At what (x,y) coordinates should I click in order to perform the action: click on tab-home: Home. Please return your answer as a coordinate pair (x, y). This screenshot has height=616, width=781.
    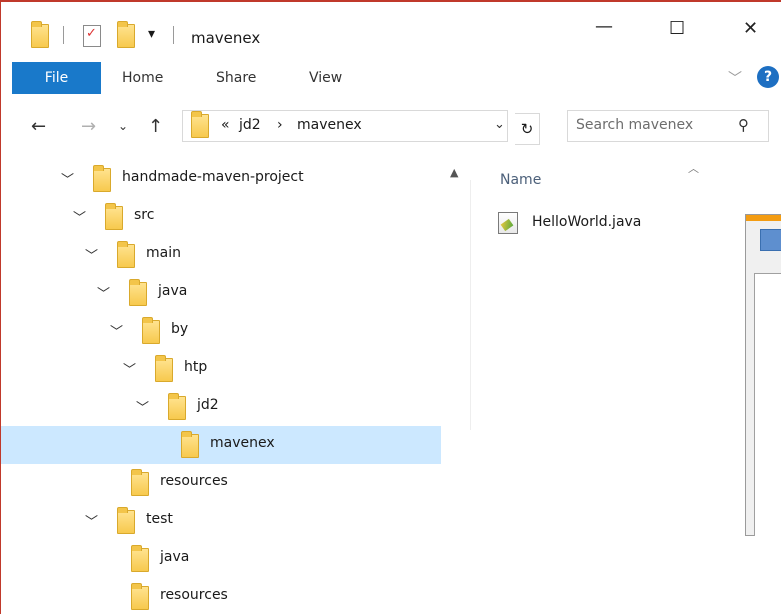
    Looking at the image, I should click on (142, 78).